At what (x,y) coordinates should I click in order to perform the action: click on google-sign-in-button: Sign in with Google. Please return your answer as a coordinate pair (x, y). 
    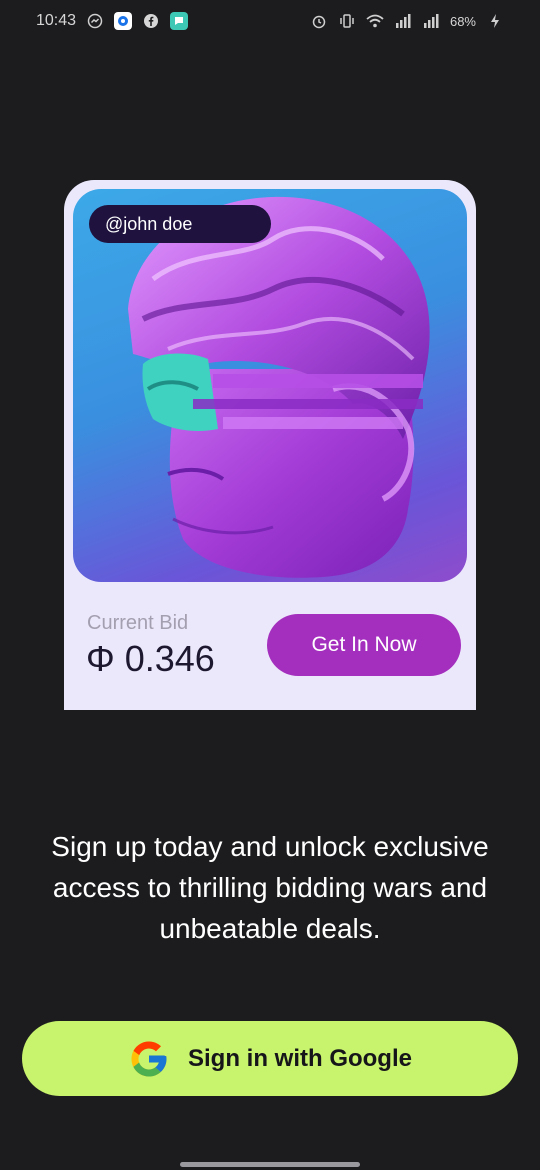
    Looking at the image, I should click on (270, 1058).